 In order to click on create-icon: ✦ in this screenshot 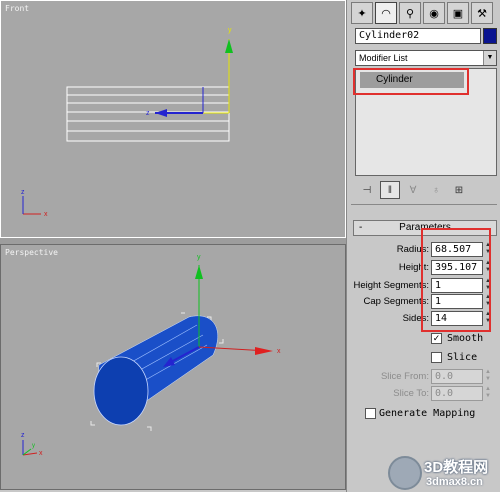, I will do `click(362, 13)`.